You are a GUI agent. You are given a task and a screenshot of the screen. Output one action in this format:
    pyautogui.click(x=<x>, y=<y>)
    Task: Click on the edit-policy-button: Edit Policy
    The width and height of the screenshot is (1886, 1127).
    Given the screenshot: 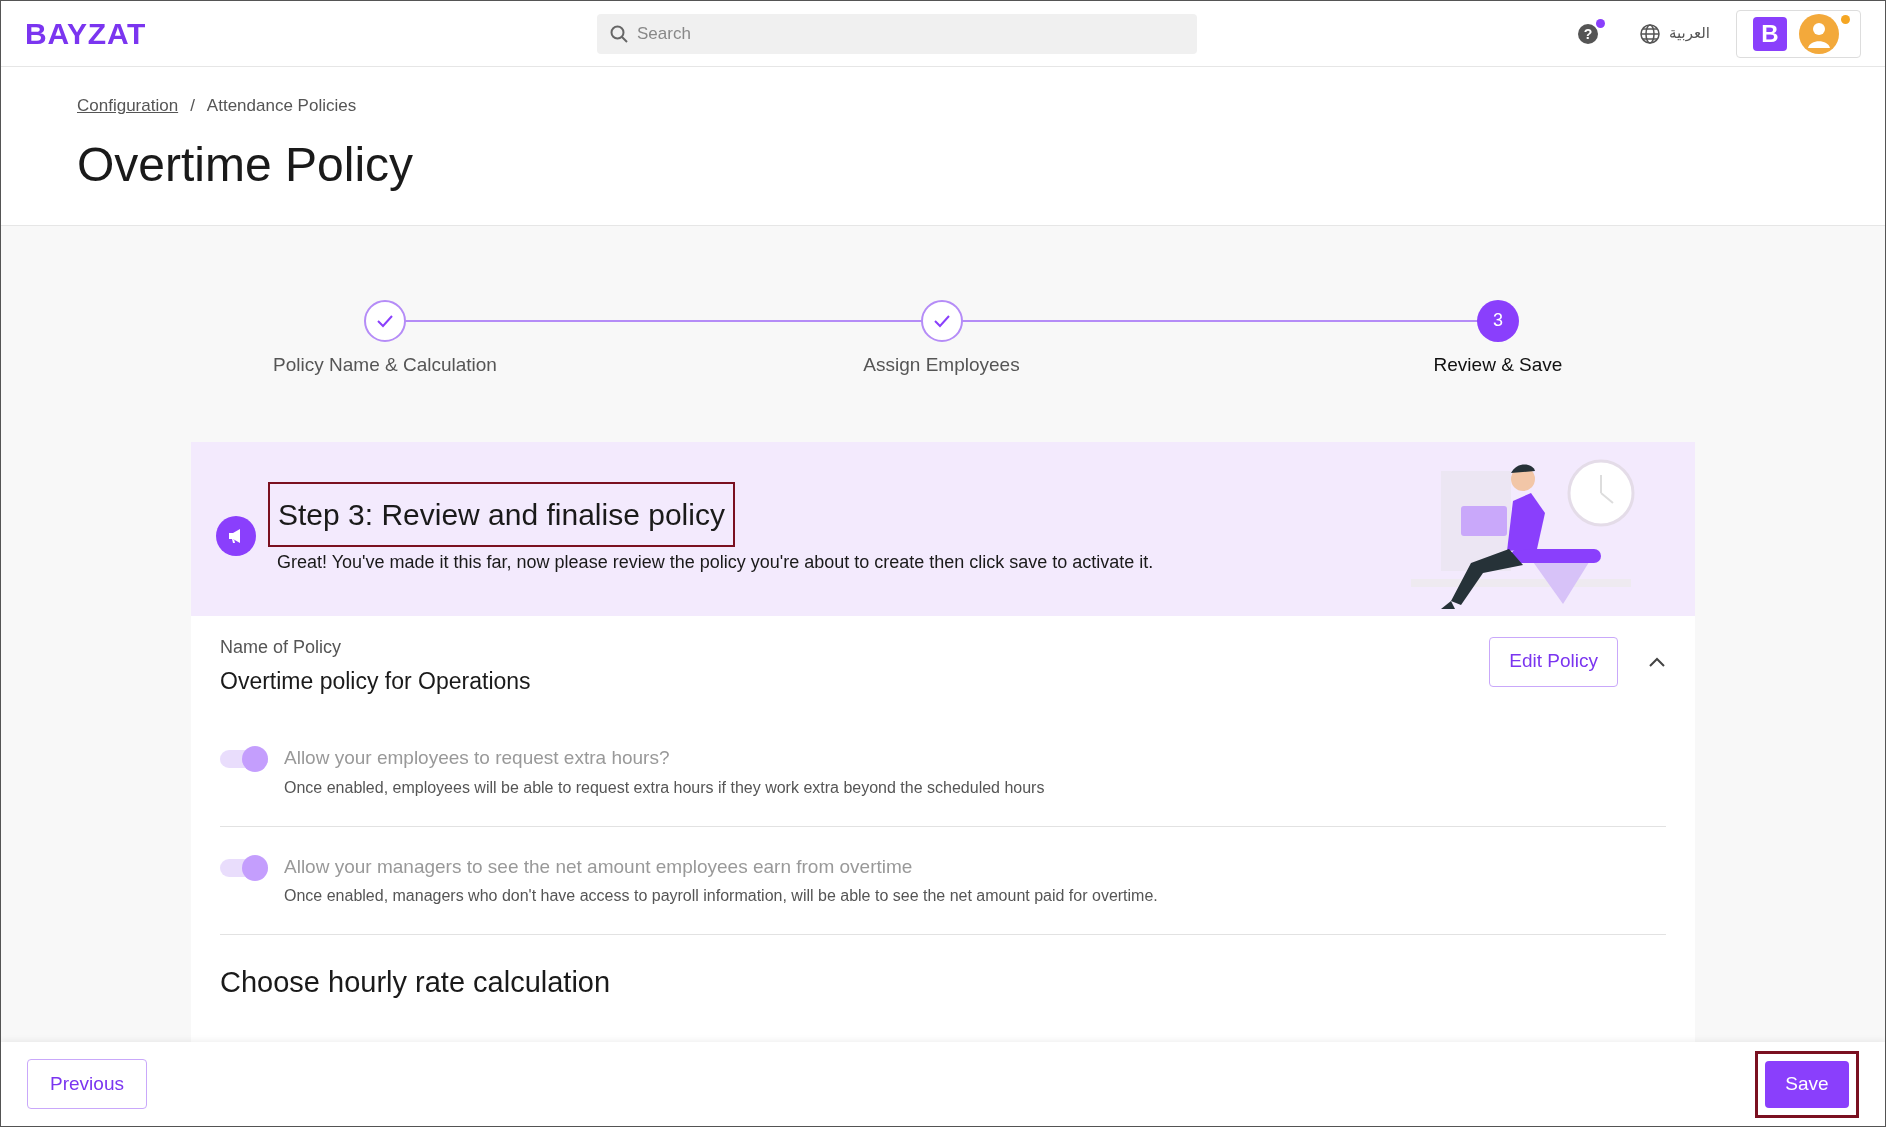 What is the action you would take?
    pyautogui.click(x=1553, y=661)
    